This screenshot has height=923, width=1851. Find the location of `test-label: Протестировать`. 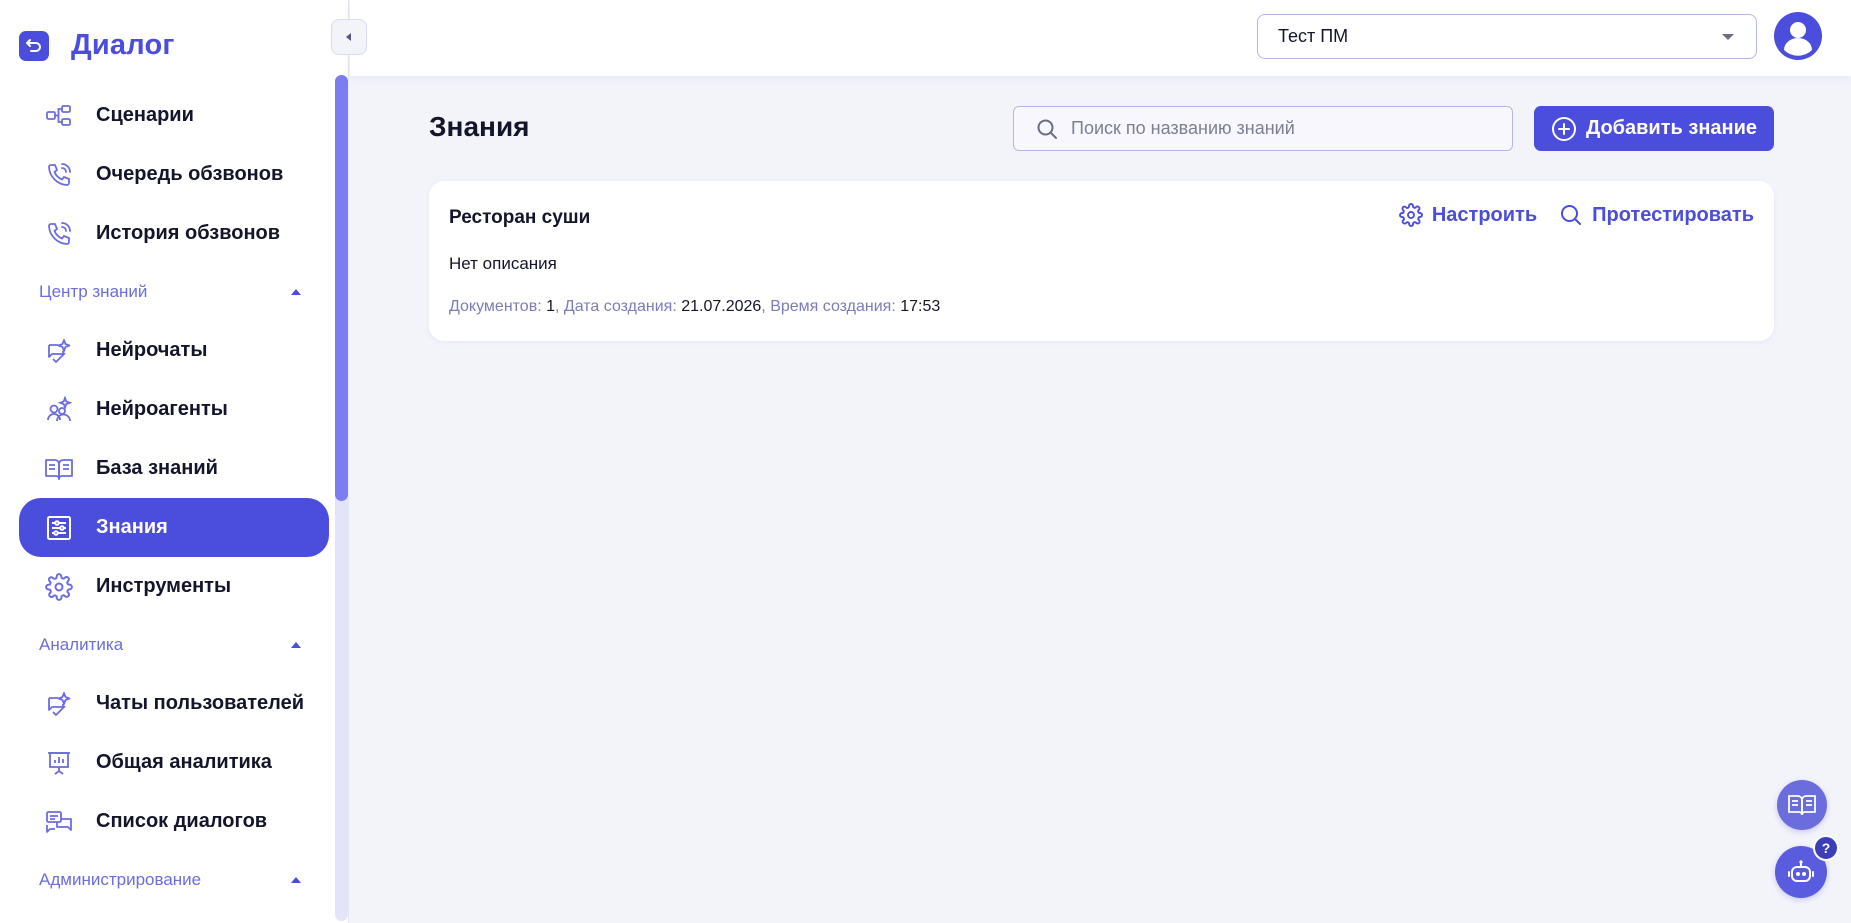

test-label: Протестировать is located at coordinates (1673, 214).